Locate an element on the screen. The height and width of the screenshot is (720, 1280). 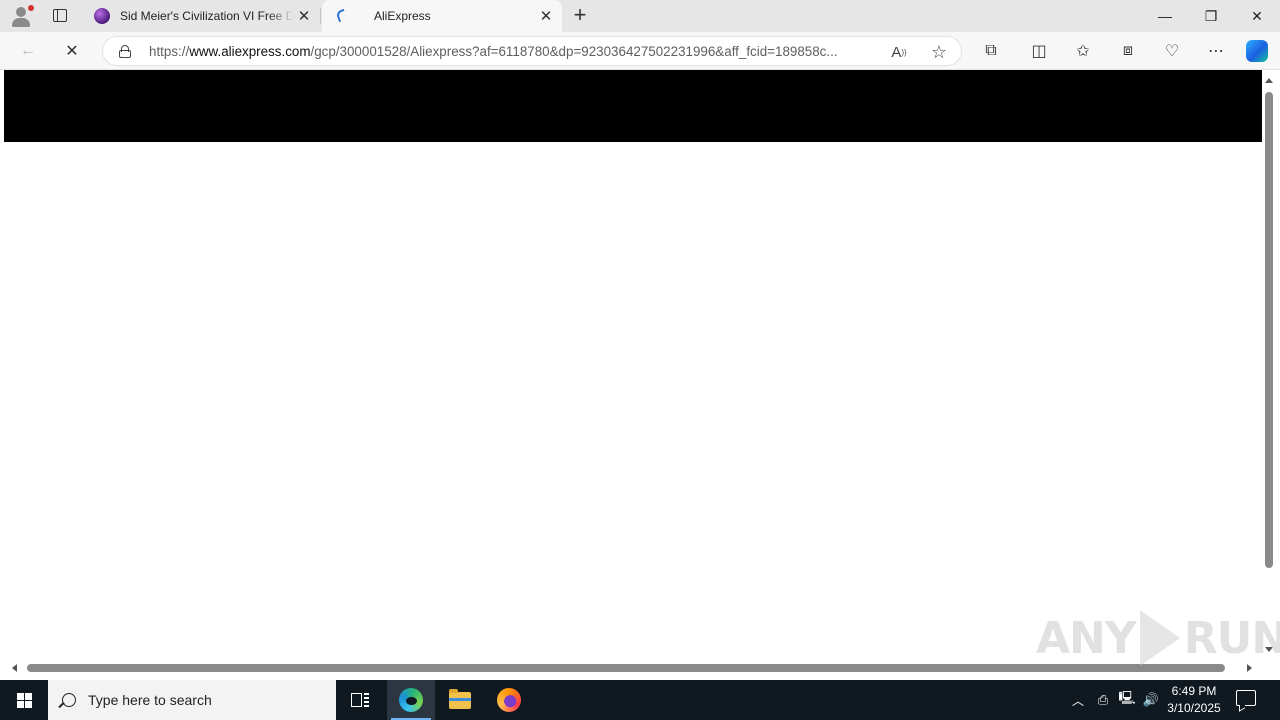
search-icon is located at coordinates (69, 700).